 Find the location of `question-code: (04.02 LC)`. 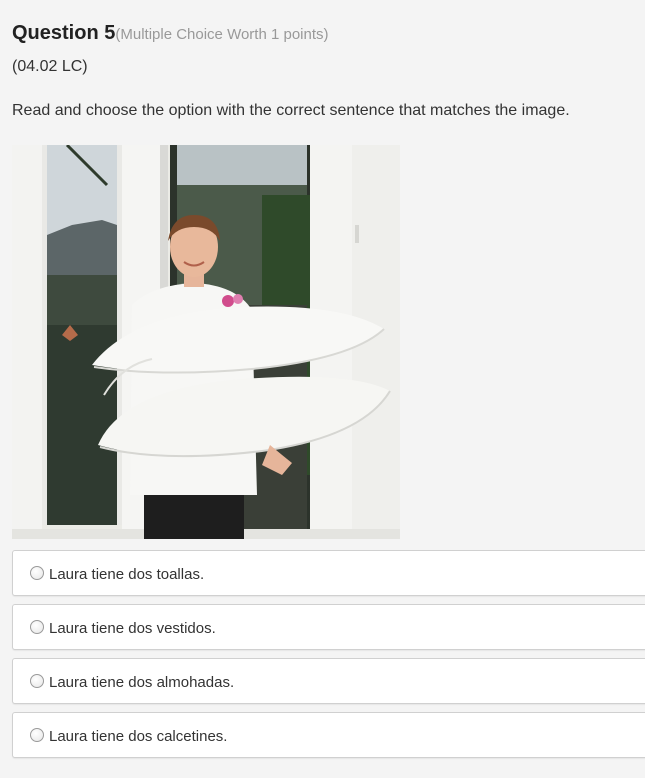

question-code: (04.02 LC) is located at coordinates (50, 66).